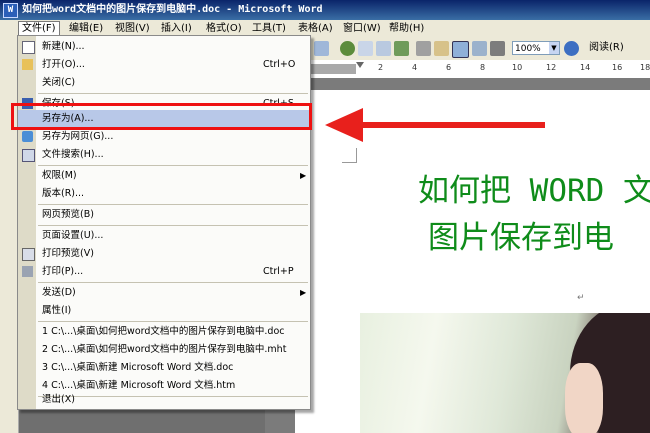 The height and width of the screenshot is (433, 650). I want to click on menu-tools: 工具(T), so click(269, 29).